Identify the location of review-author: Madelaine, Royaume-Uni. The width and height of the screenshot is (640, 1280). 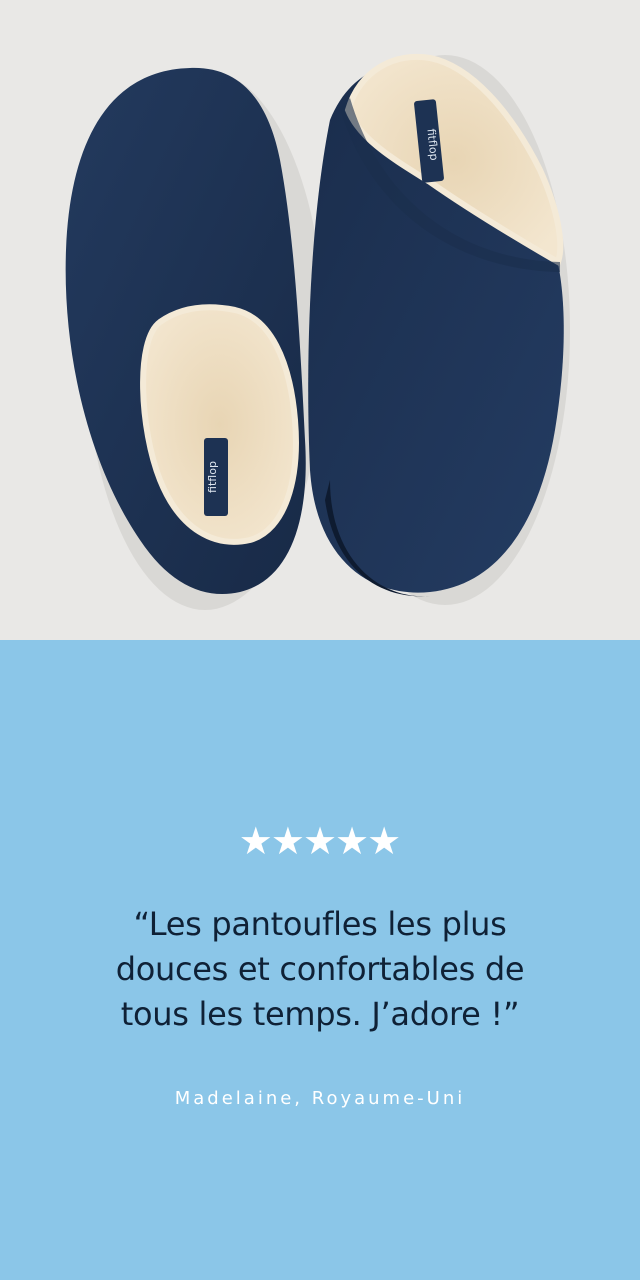
(320, 1098).